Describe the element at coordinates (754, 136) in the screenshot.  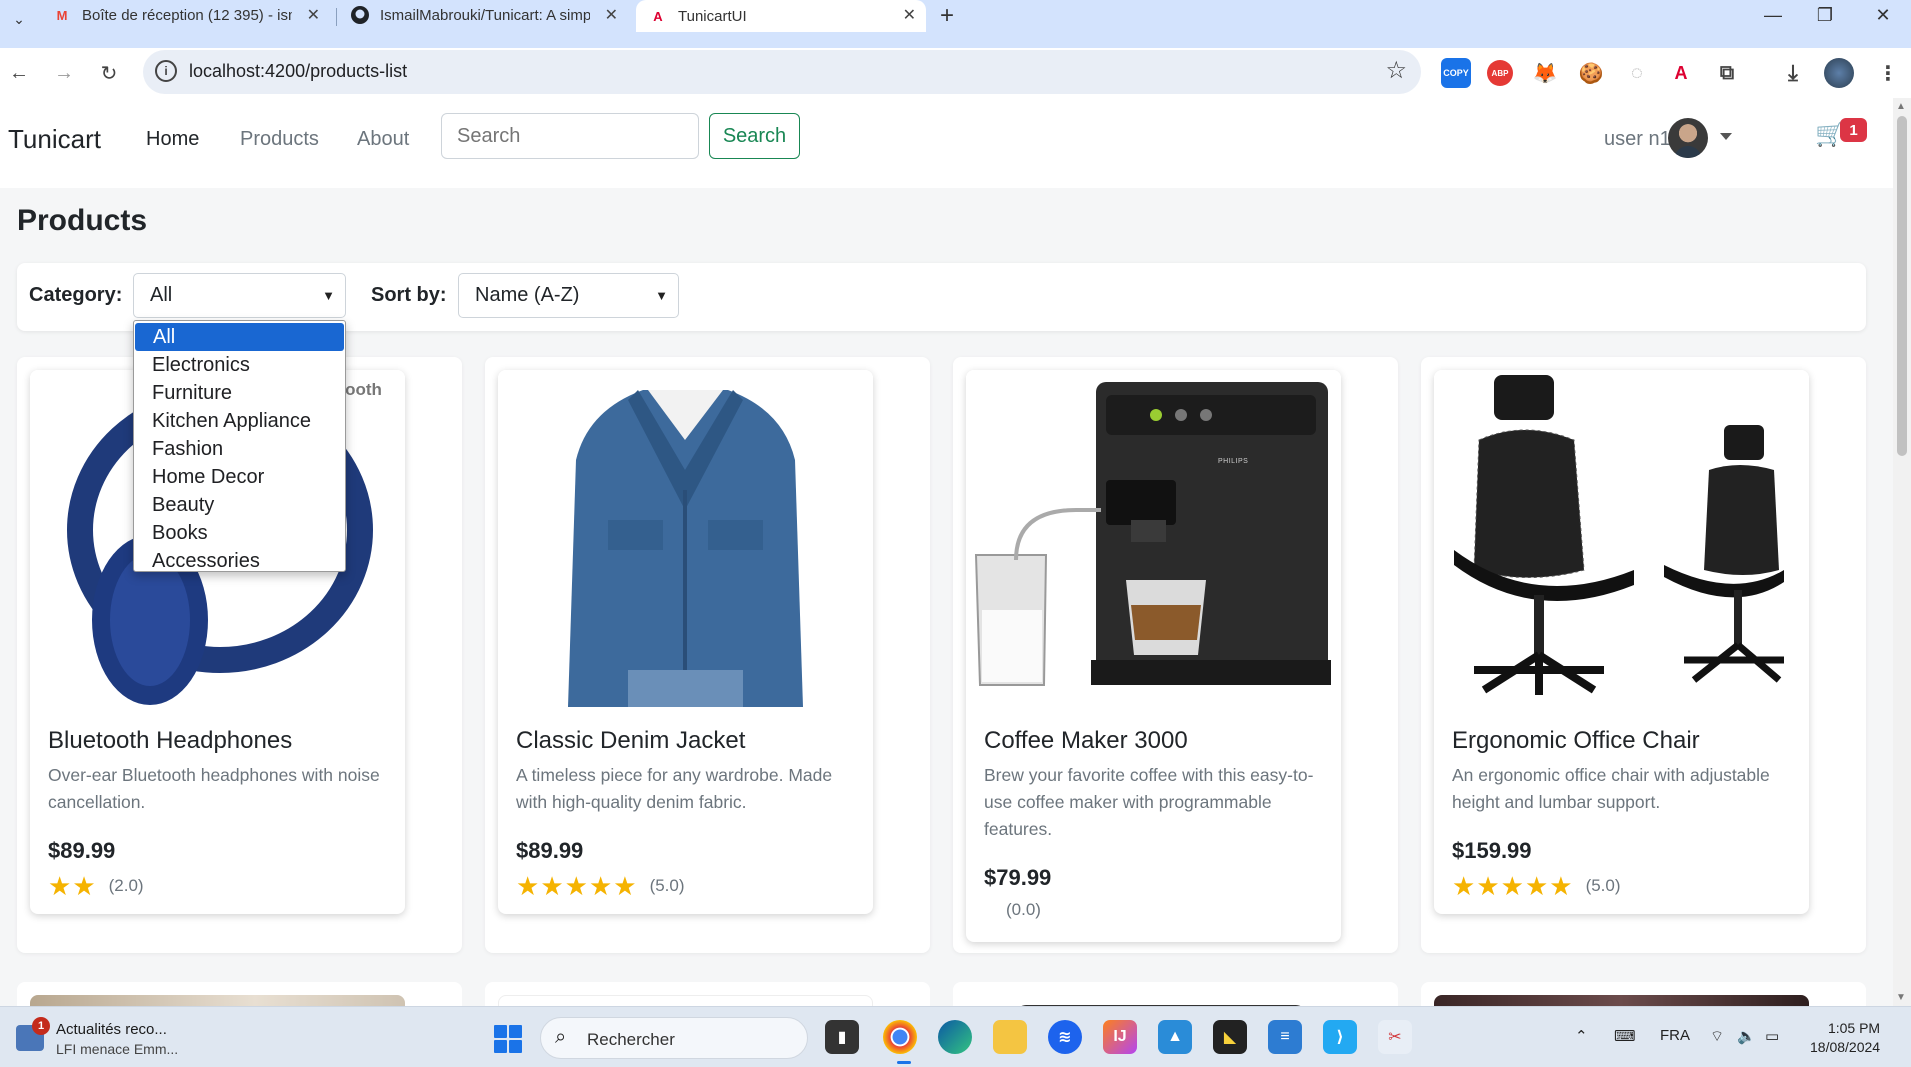
I see `search-button: Search` at that location.